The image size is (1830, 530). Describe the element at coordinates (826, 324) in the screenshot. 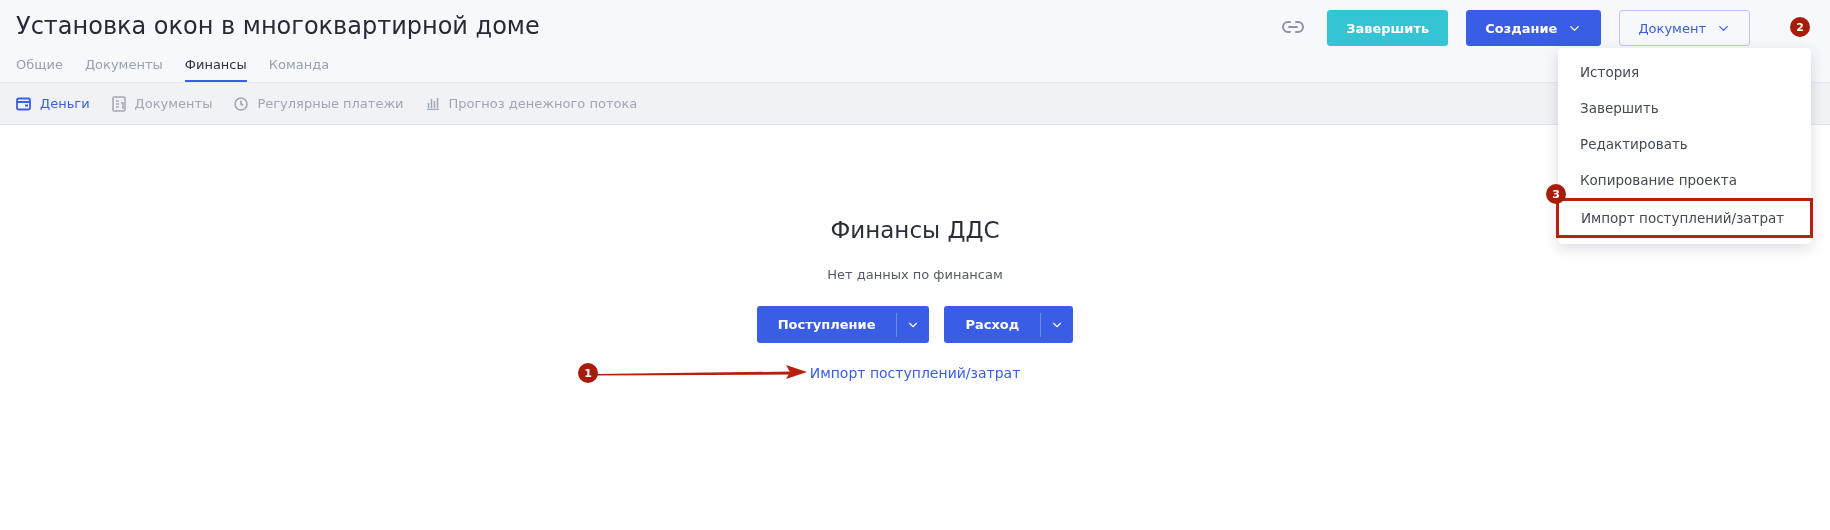

I see `add-button: Поступление` at that location.